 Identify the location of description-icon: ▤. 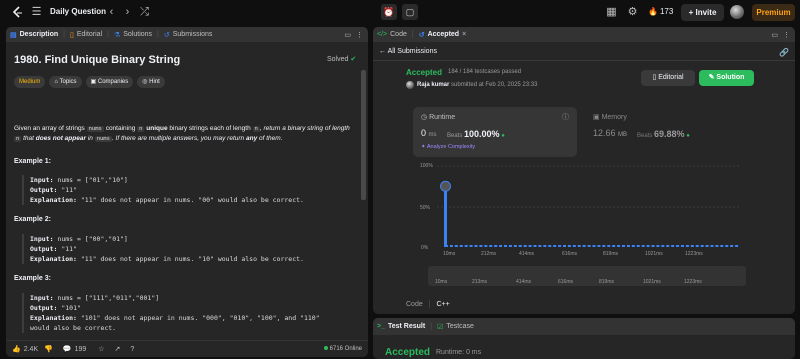
(13, 35).